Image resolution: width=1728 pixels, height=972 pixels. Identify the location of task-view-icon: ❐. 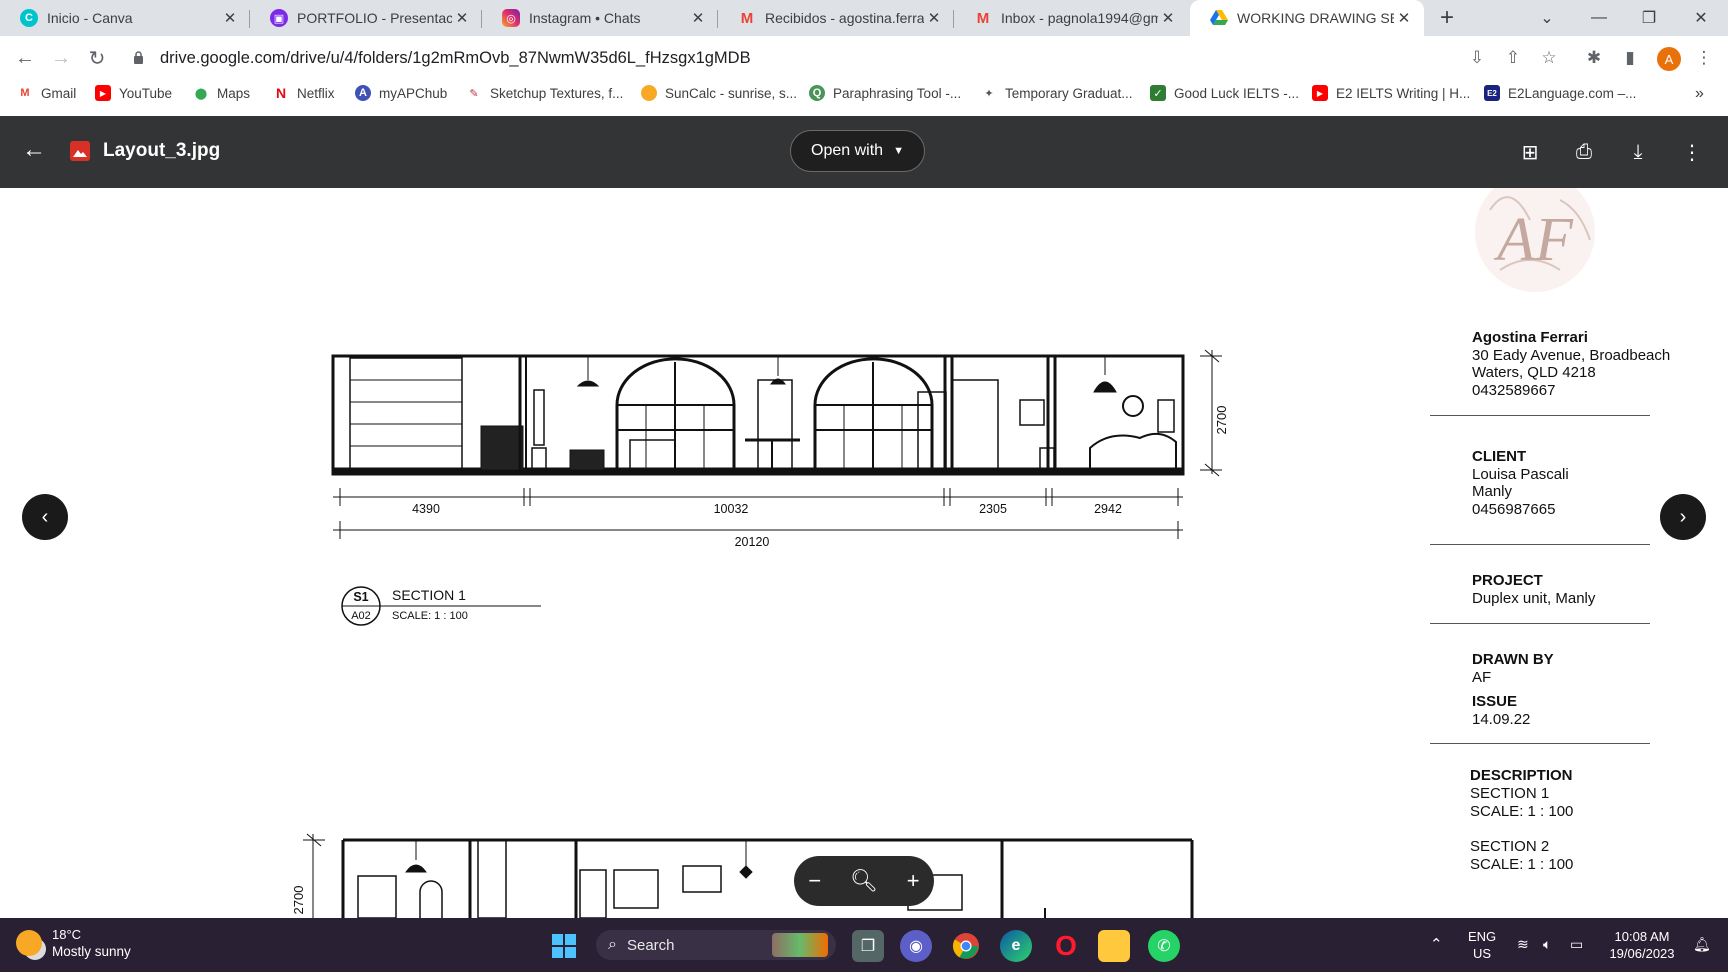
(868, 946).